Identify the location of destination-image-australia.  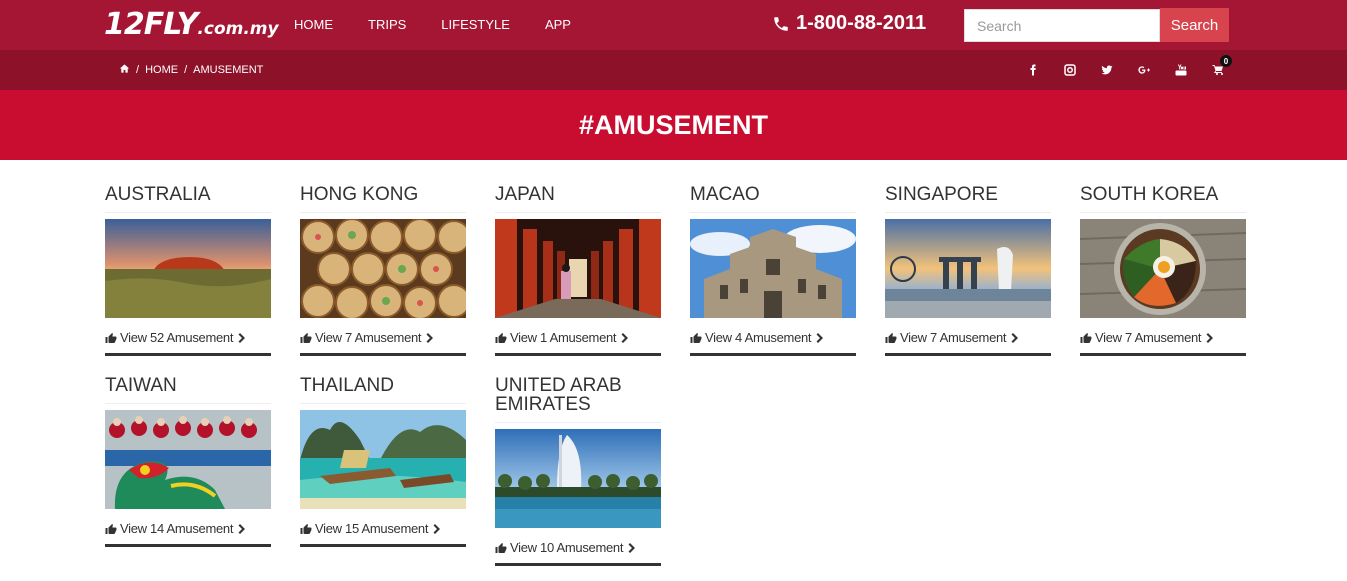
(188, 268).